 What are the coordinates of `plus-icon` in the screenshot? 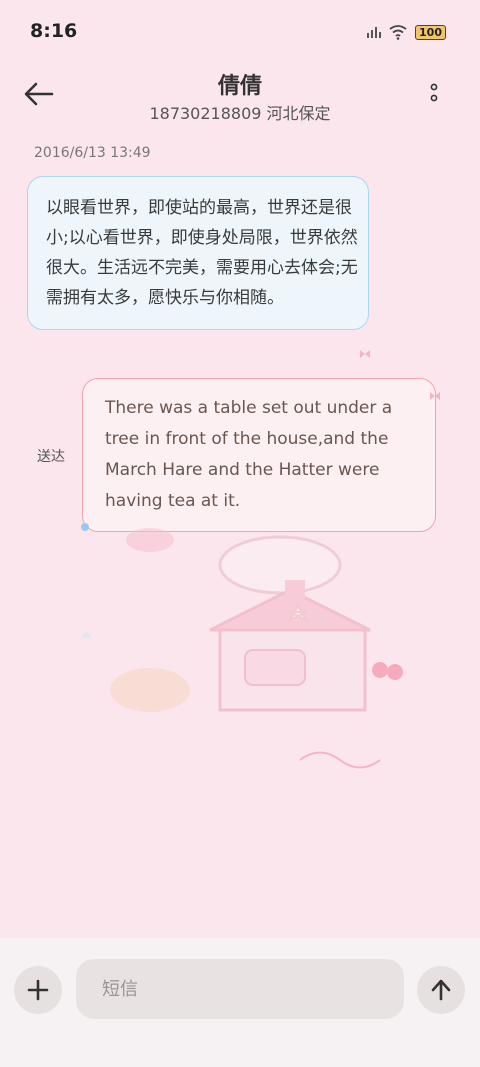 It's located at (38, 990).